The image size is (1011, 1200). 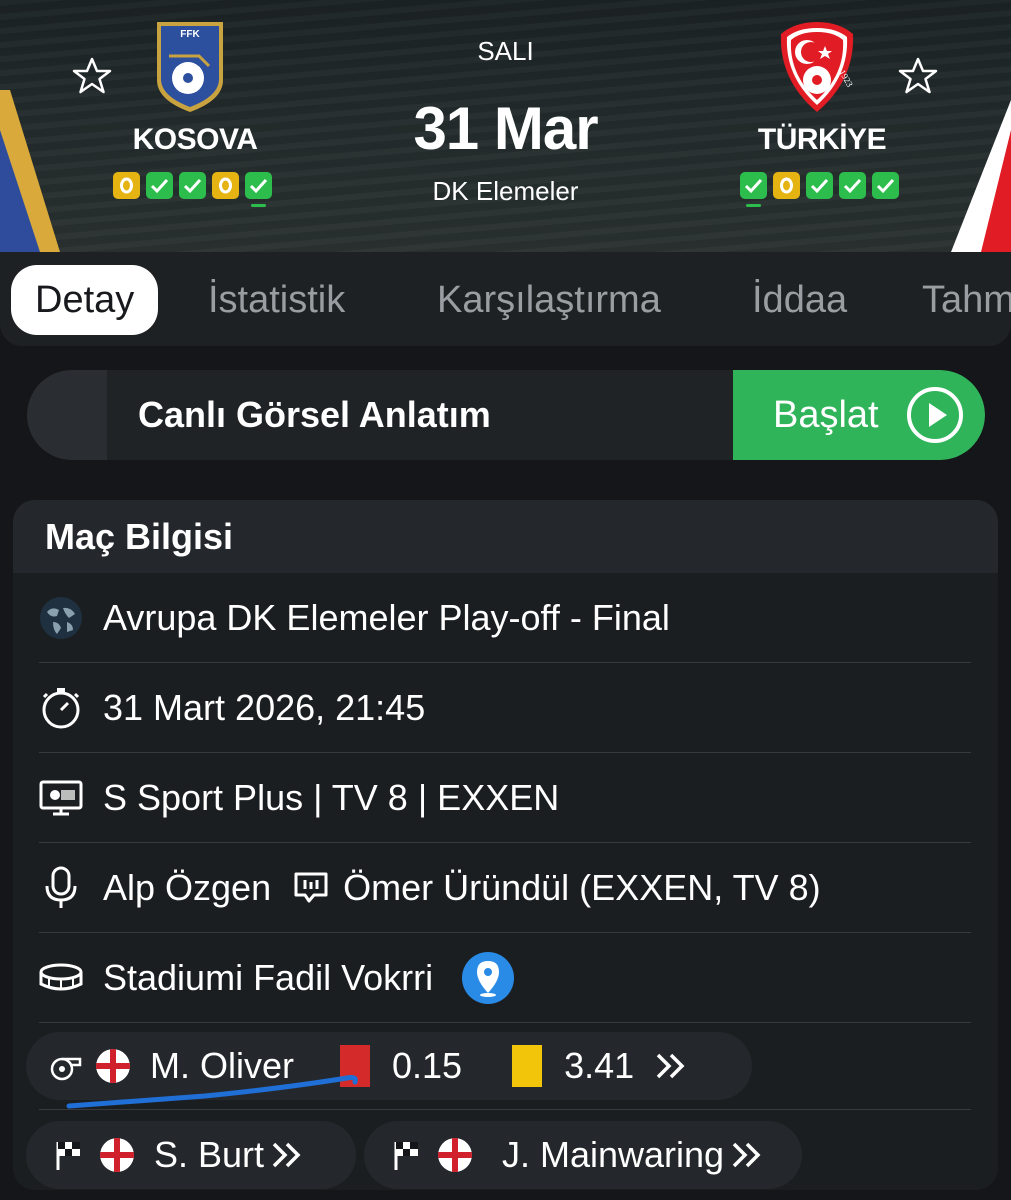 What do you see at coordinates (613, 1154) in the screenshot?
I see `assistant-referee-name: J. Mainwaring` at bounding box center [613, 1154].